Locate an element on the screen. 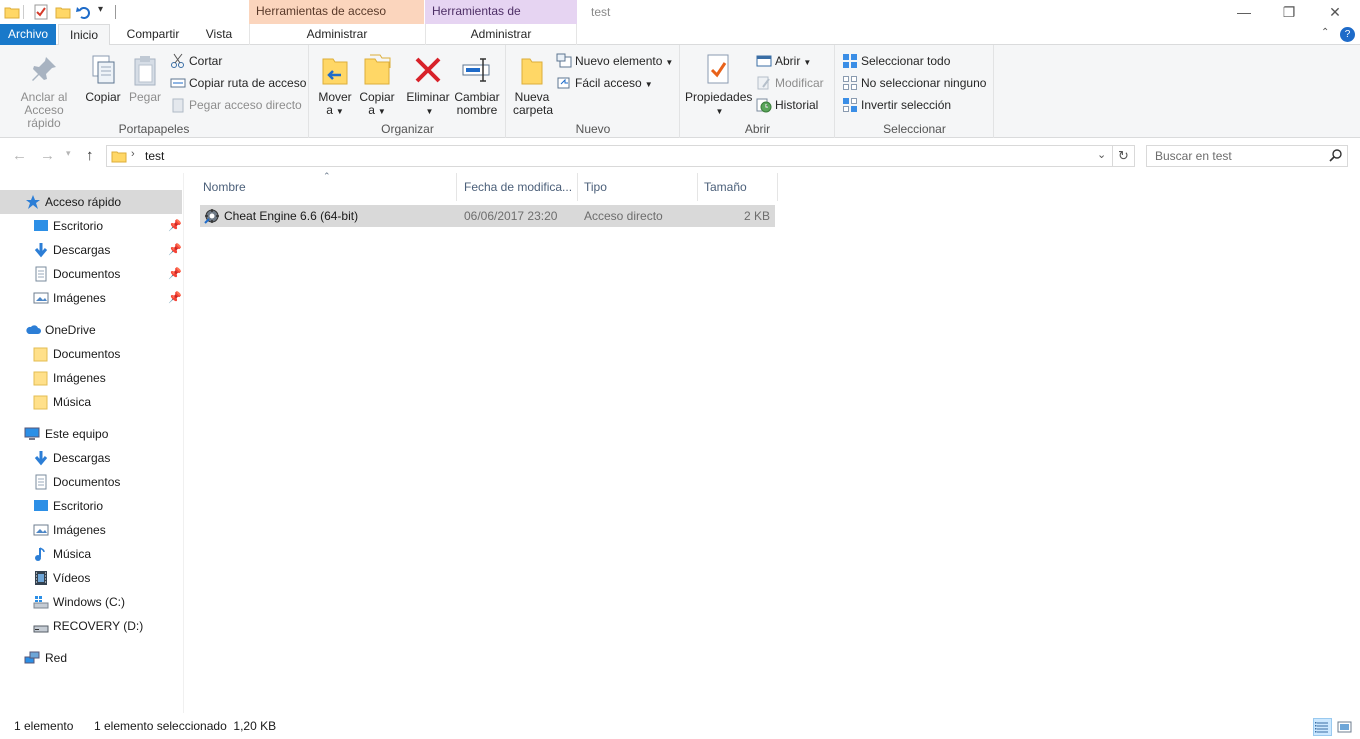  back-arrow-icon: ← is located at coordinates (19, 155).